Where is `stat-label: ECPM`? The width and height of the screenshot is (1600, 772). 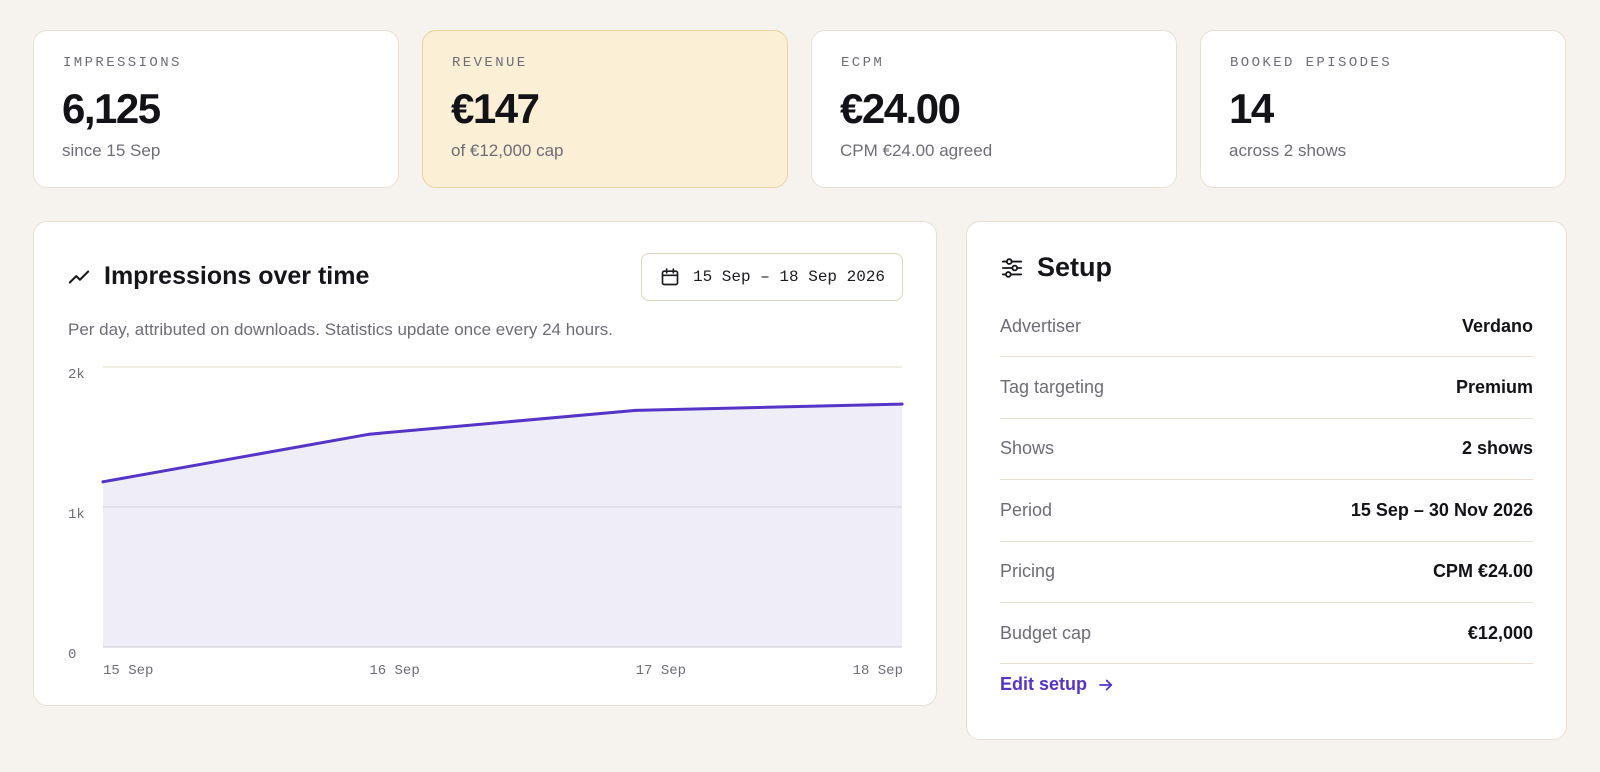
stat-label: ECPM is located at coordinates (863, 63).